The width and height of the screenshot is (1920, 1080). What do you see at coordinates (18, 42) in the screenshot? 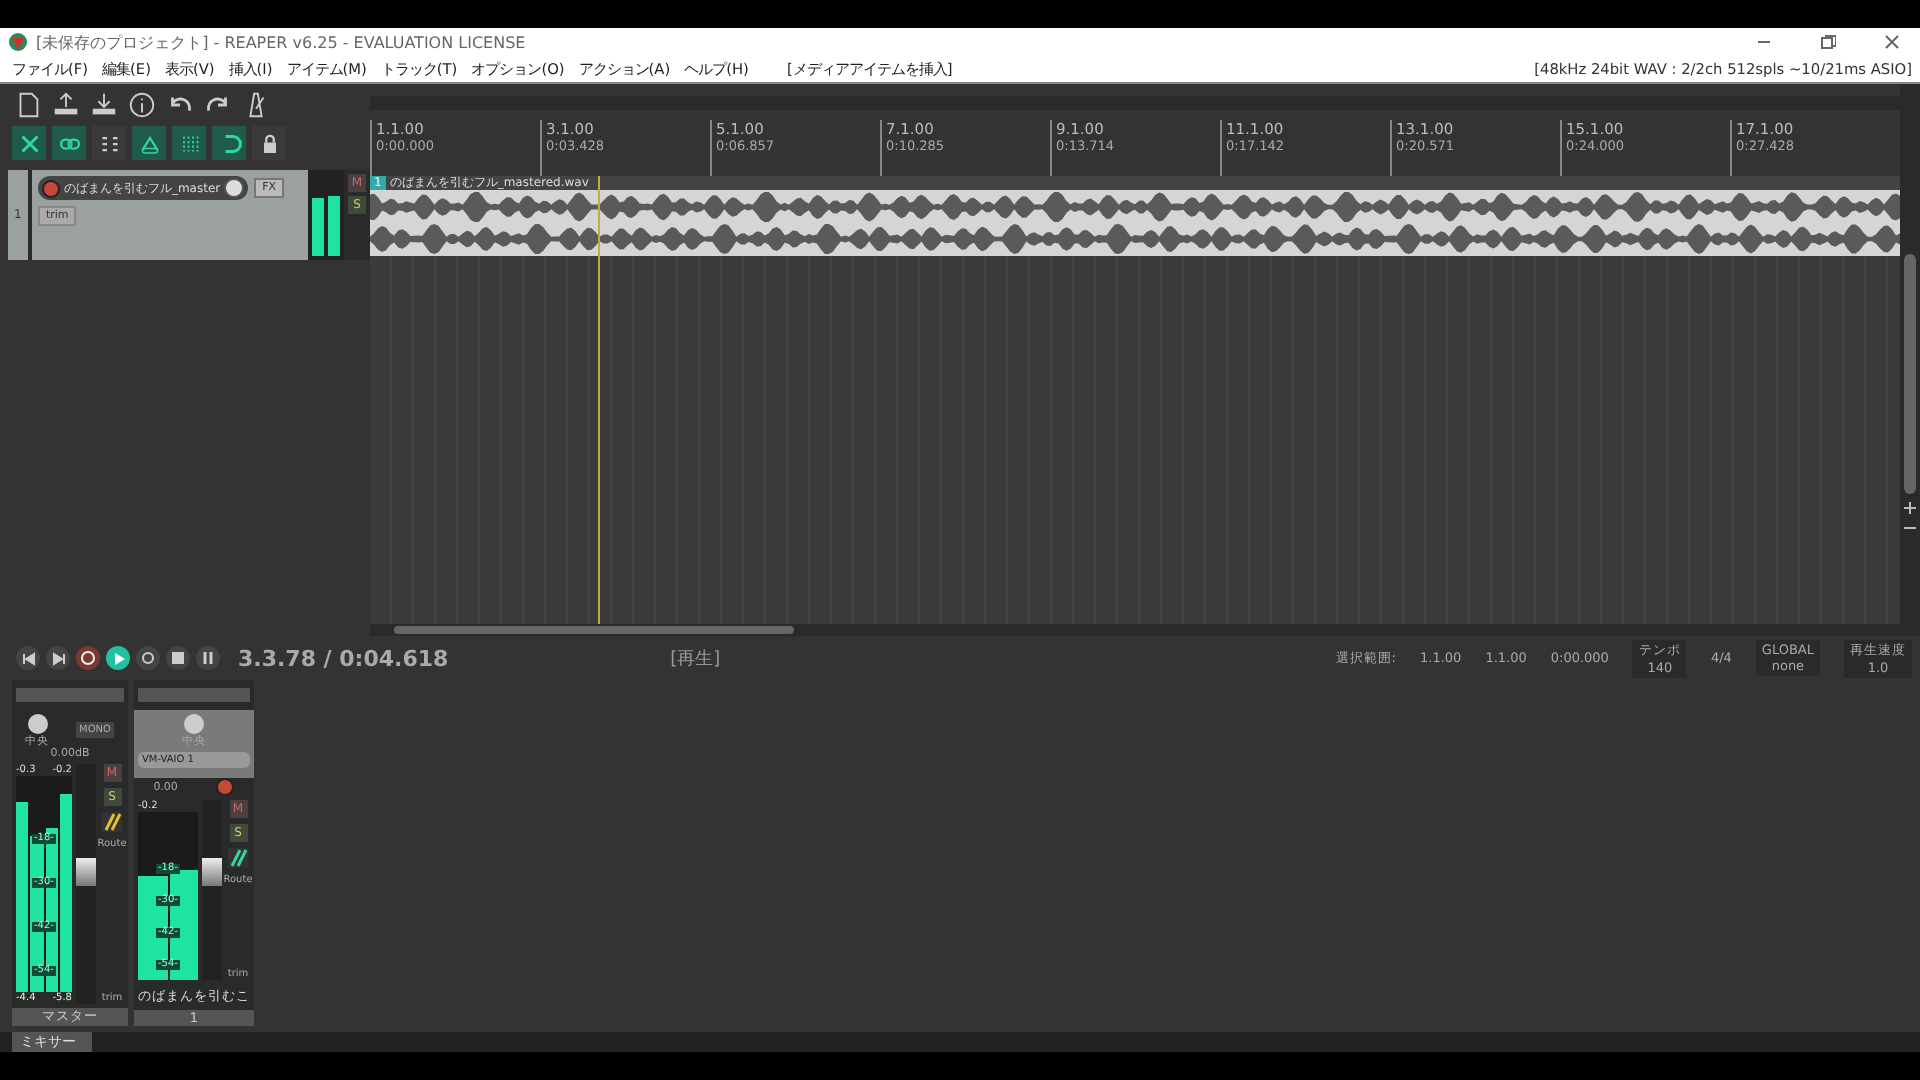
I see `app-logo-icon` at bounding box center [18, 42].